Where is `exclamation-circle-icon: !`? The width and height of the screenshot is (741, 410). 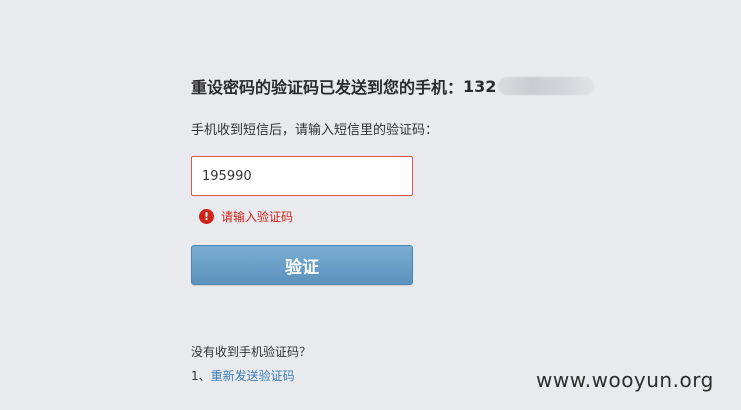
exclamation-circle-icon: ! is located at coordinates (206, 216).